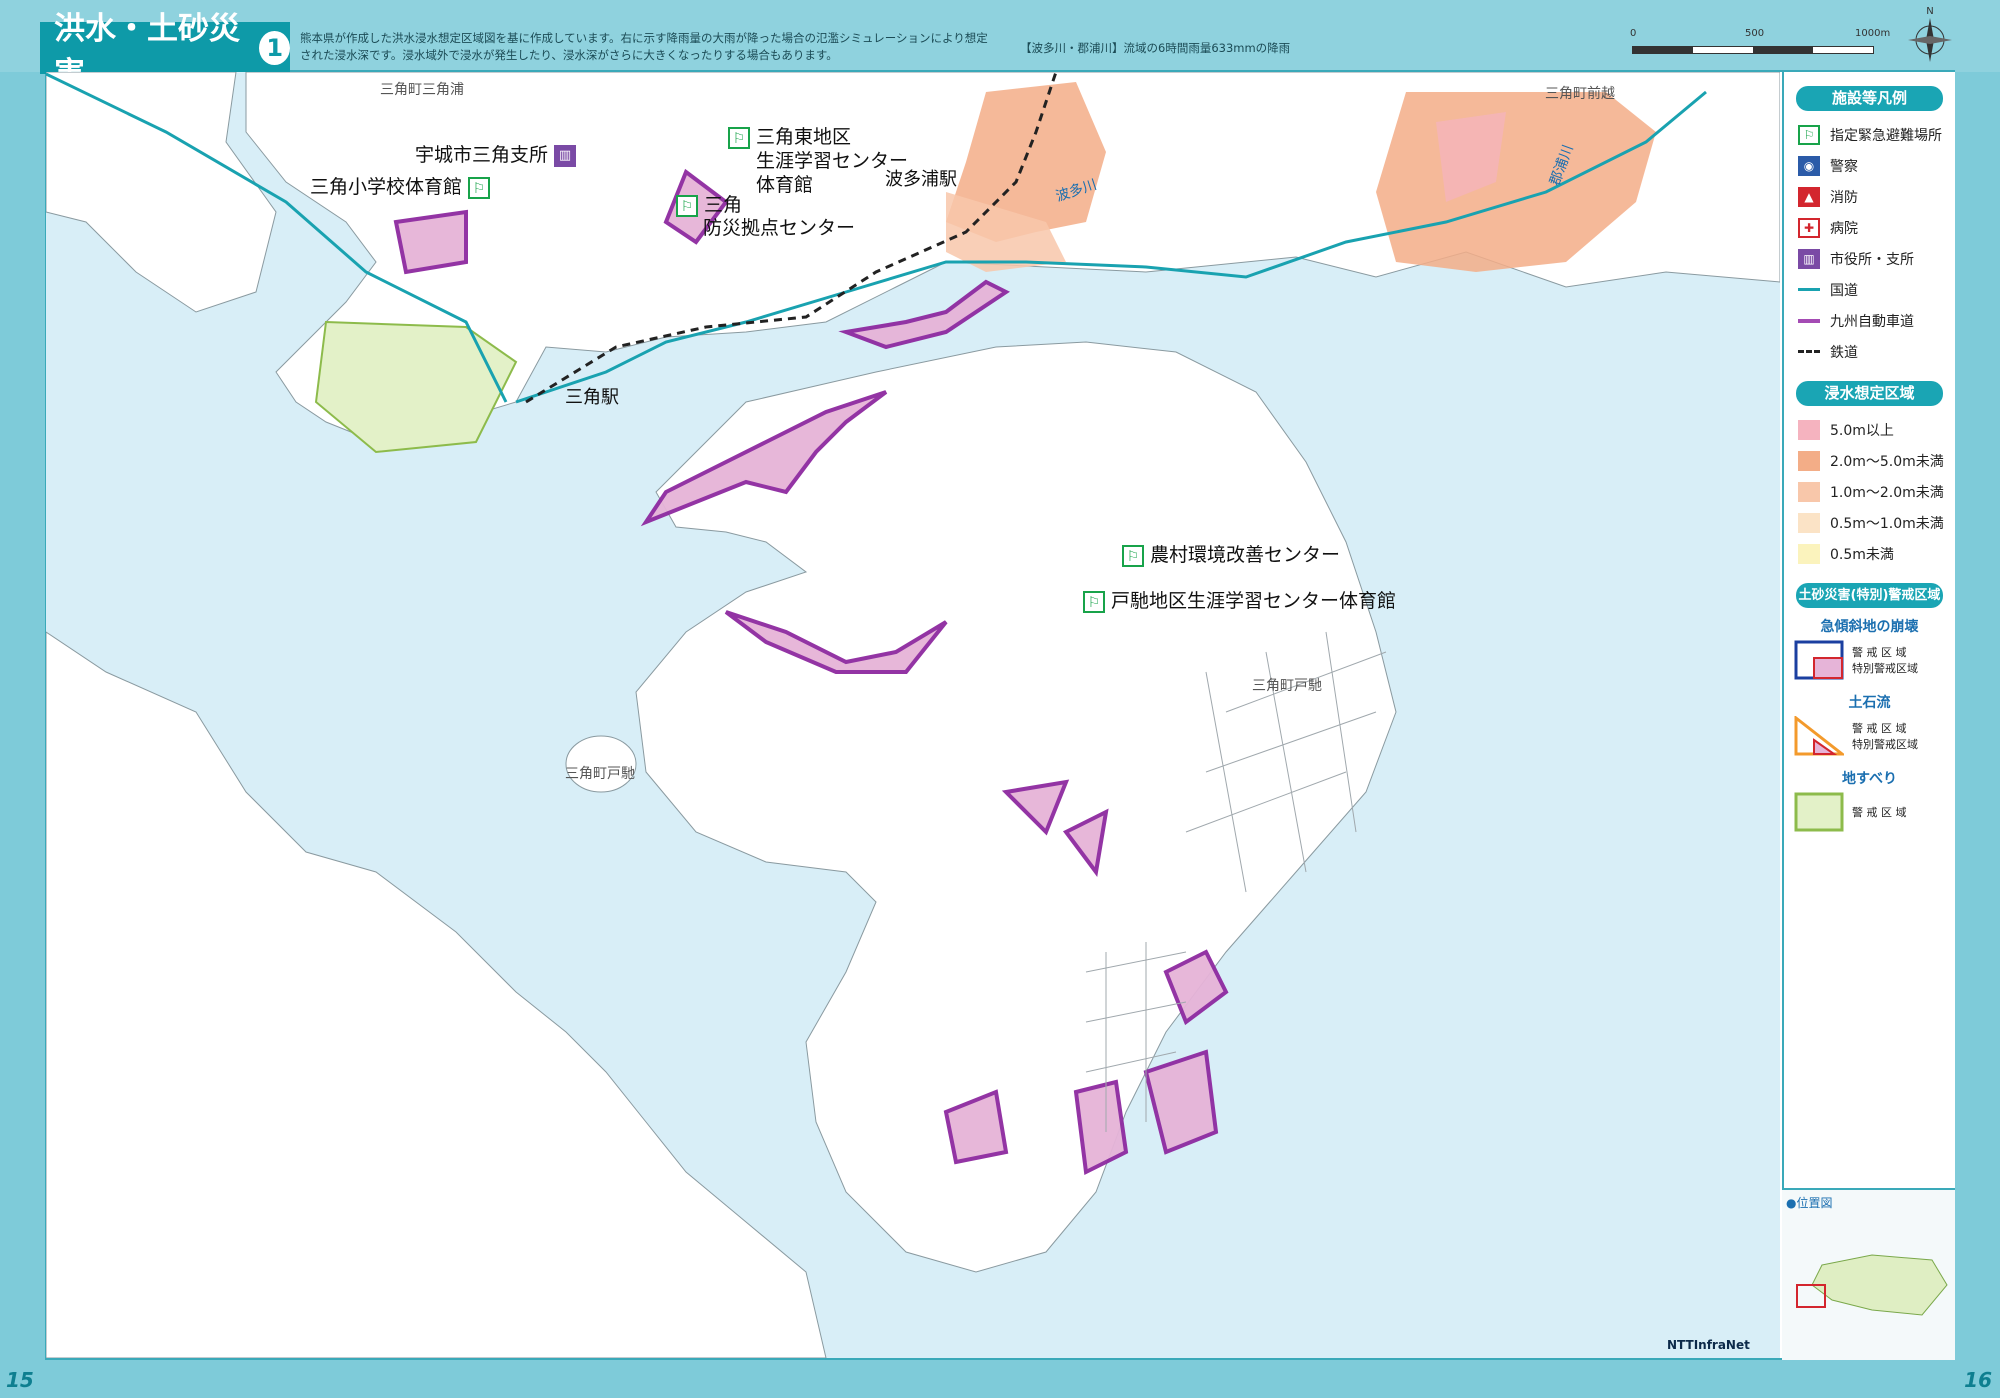 Image resolution: width=2000 pixels, height=1398 pixels. I want to click on compass-icon: N, so click(1930, 34).